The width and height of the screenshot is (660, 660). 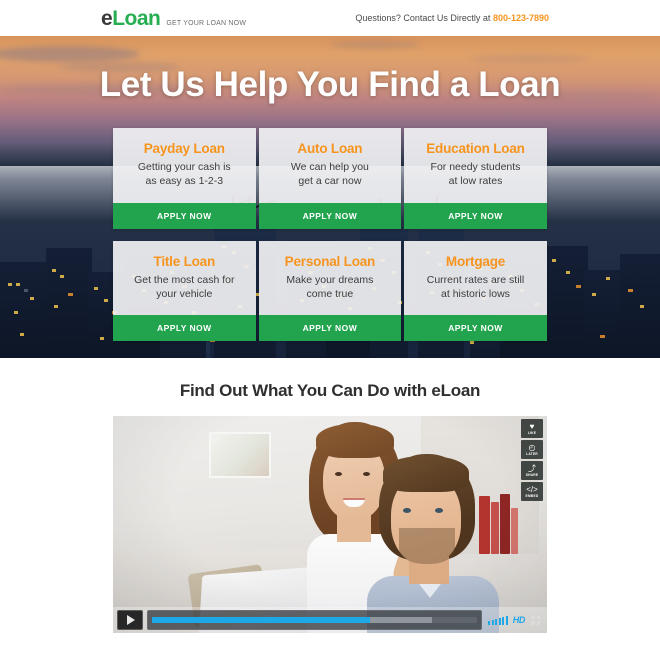 I want to click on volume-control, so click(x=498, y=620).